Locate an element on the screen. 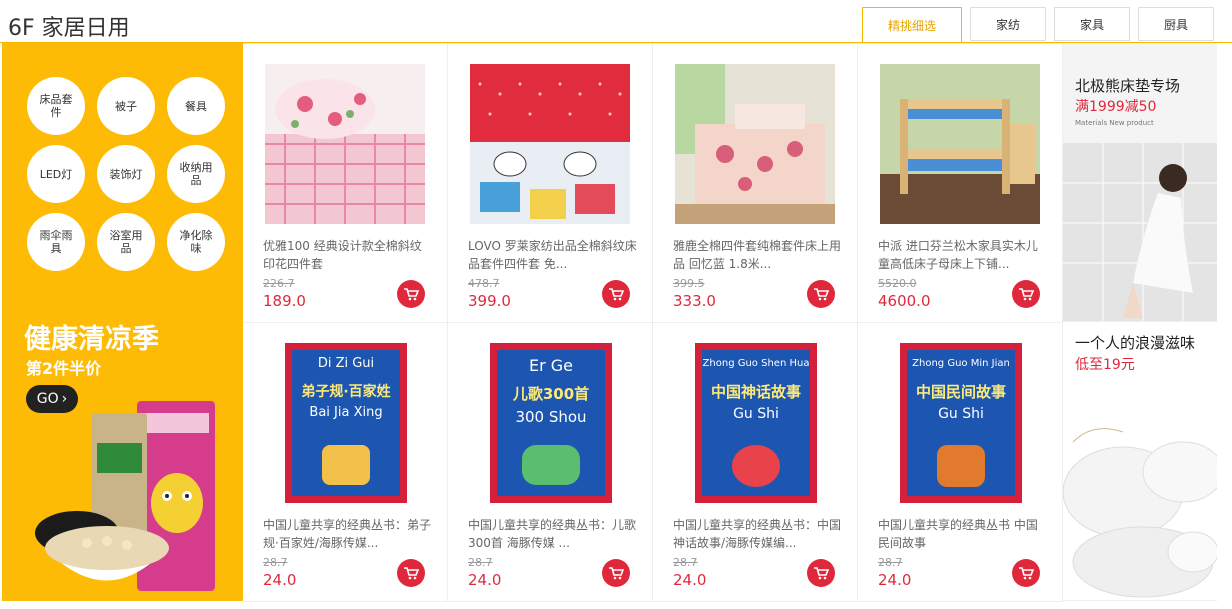 This screenshot has height=609, width=1232. bedding-floral-image is located at coordinates (345, 144).